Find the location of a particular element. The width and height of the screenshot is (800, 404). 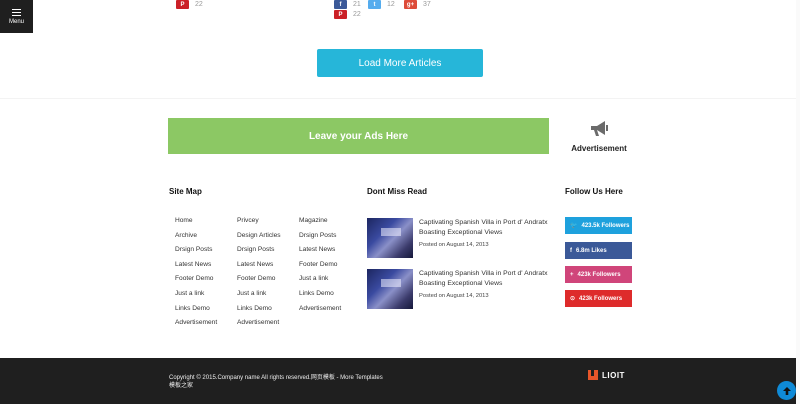

sitemap-link: Privcey is located at coordinates (268, 223).